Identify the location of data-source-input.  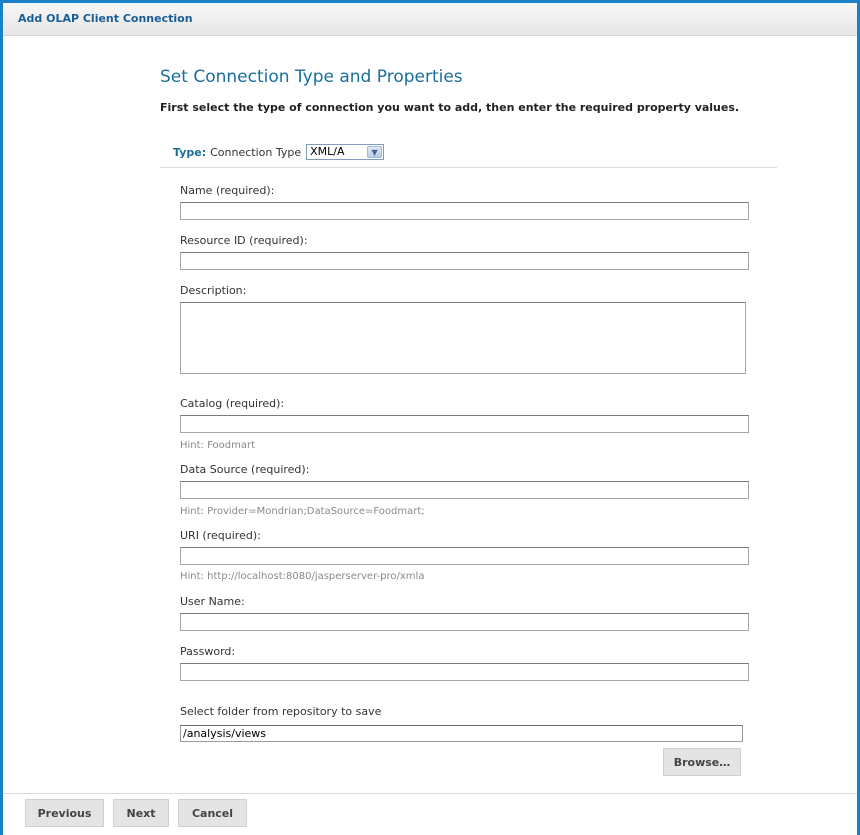
(464, 490).